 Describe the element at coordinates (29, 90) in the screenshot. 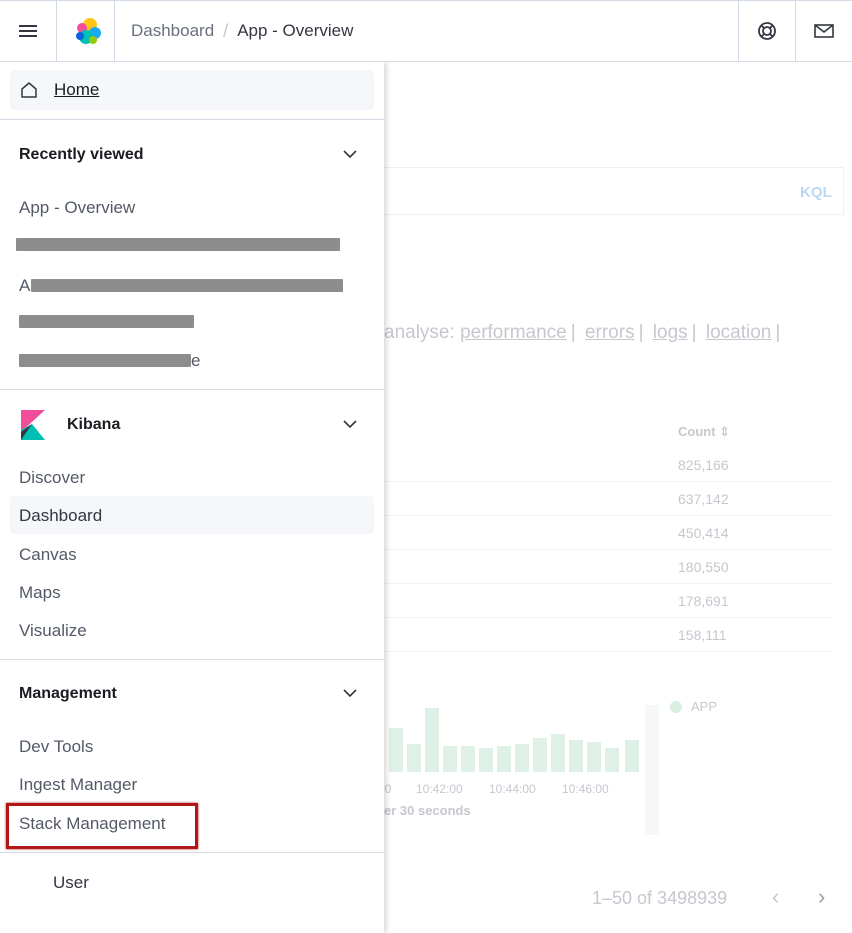

I see `home-icon` at that location.